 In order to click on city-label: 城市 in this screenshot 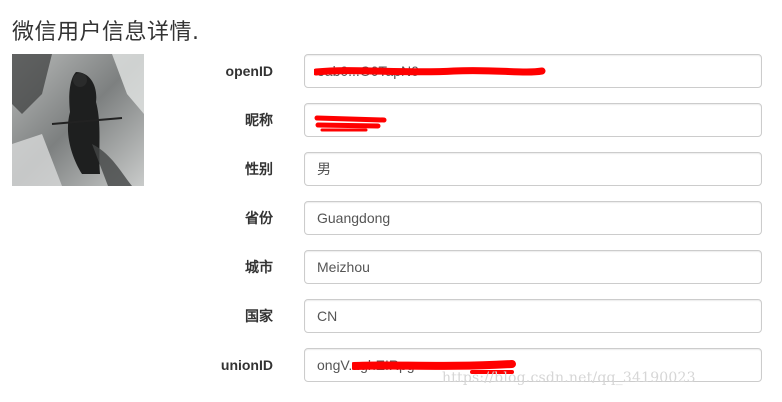, I will do `click(259, 267)`.